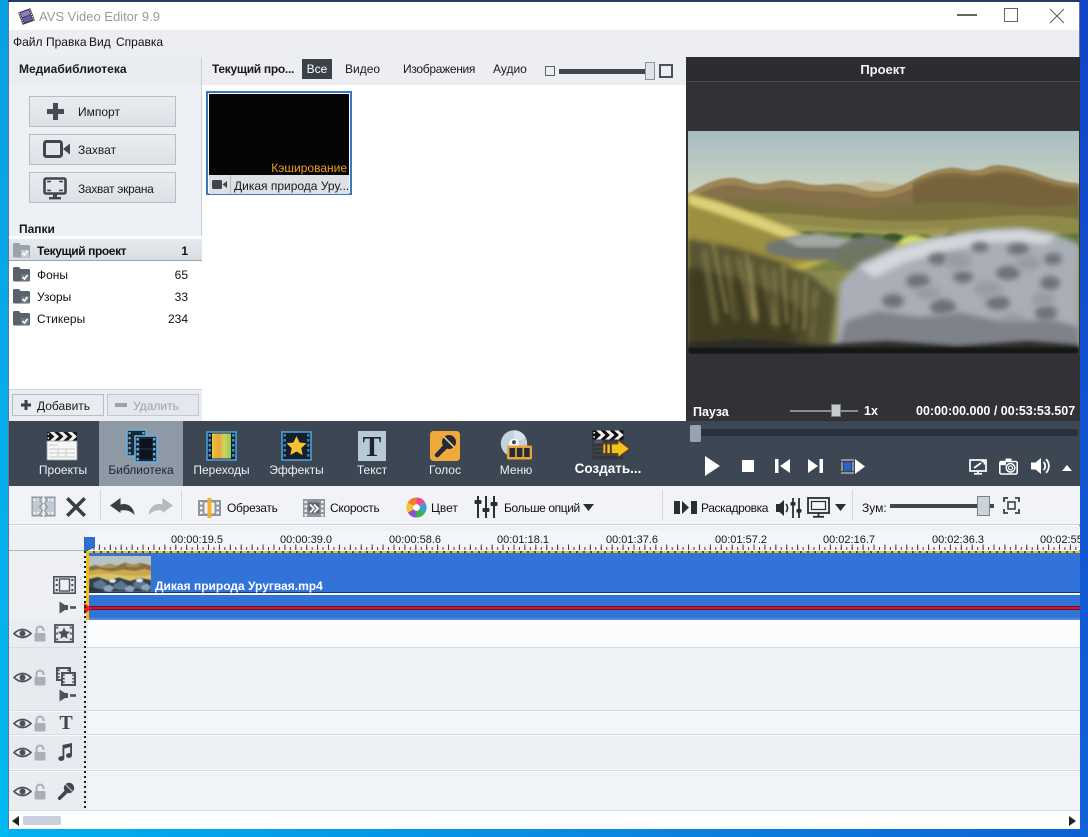 The width and height of the screenshot is (1088, 837). What do you see at coordinates (741, 540) in the screenshot?
I see `svg-text: 00:01:57.2` at bounding box center [741, 540].